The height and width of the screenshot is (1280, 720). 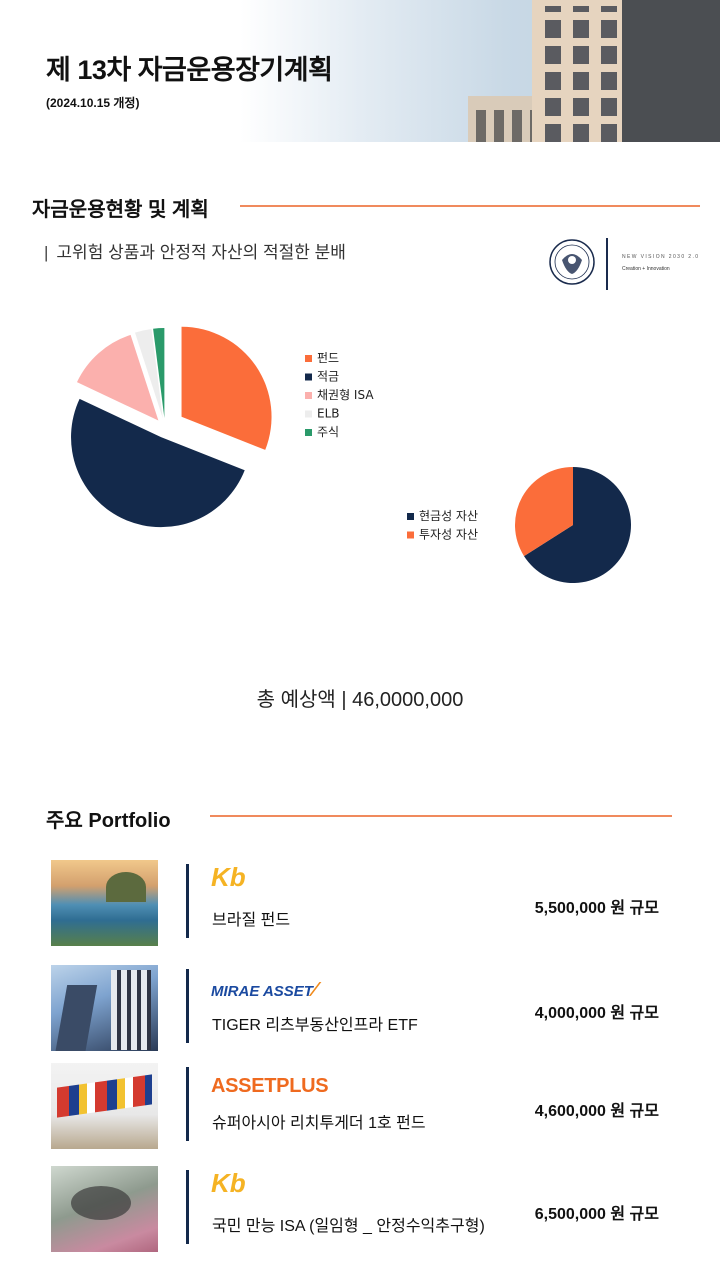 I want to click on revision-date: (2024.10.15 개정), so click(x=93, y=103).